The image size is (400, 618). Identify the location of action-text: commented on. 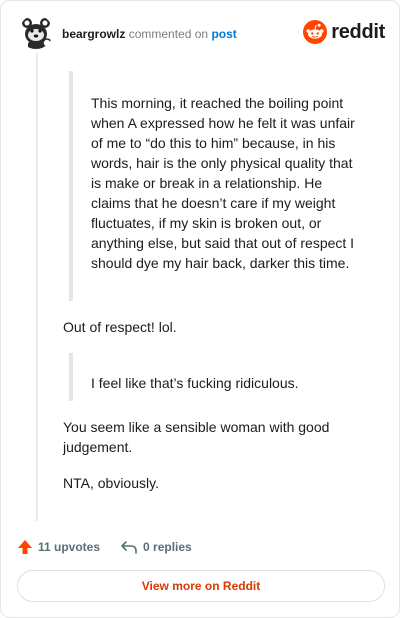
(168, 34).